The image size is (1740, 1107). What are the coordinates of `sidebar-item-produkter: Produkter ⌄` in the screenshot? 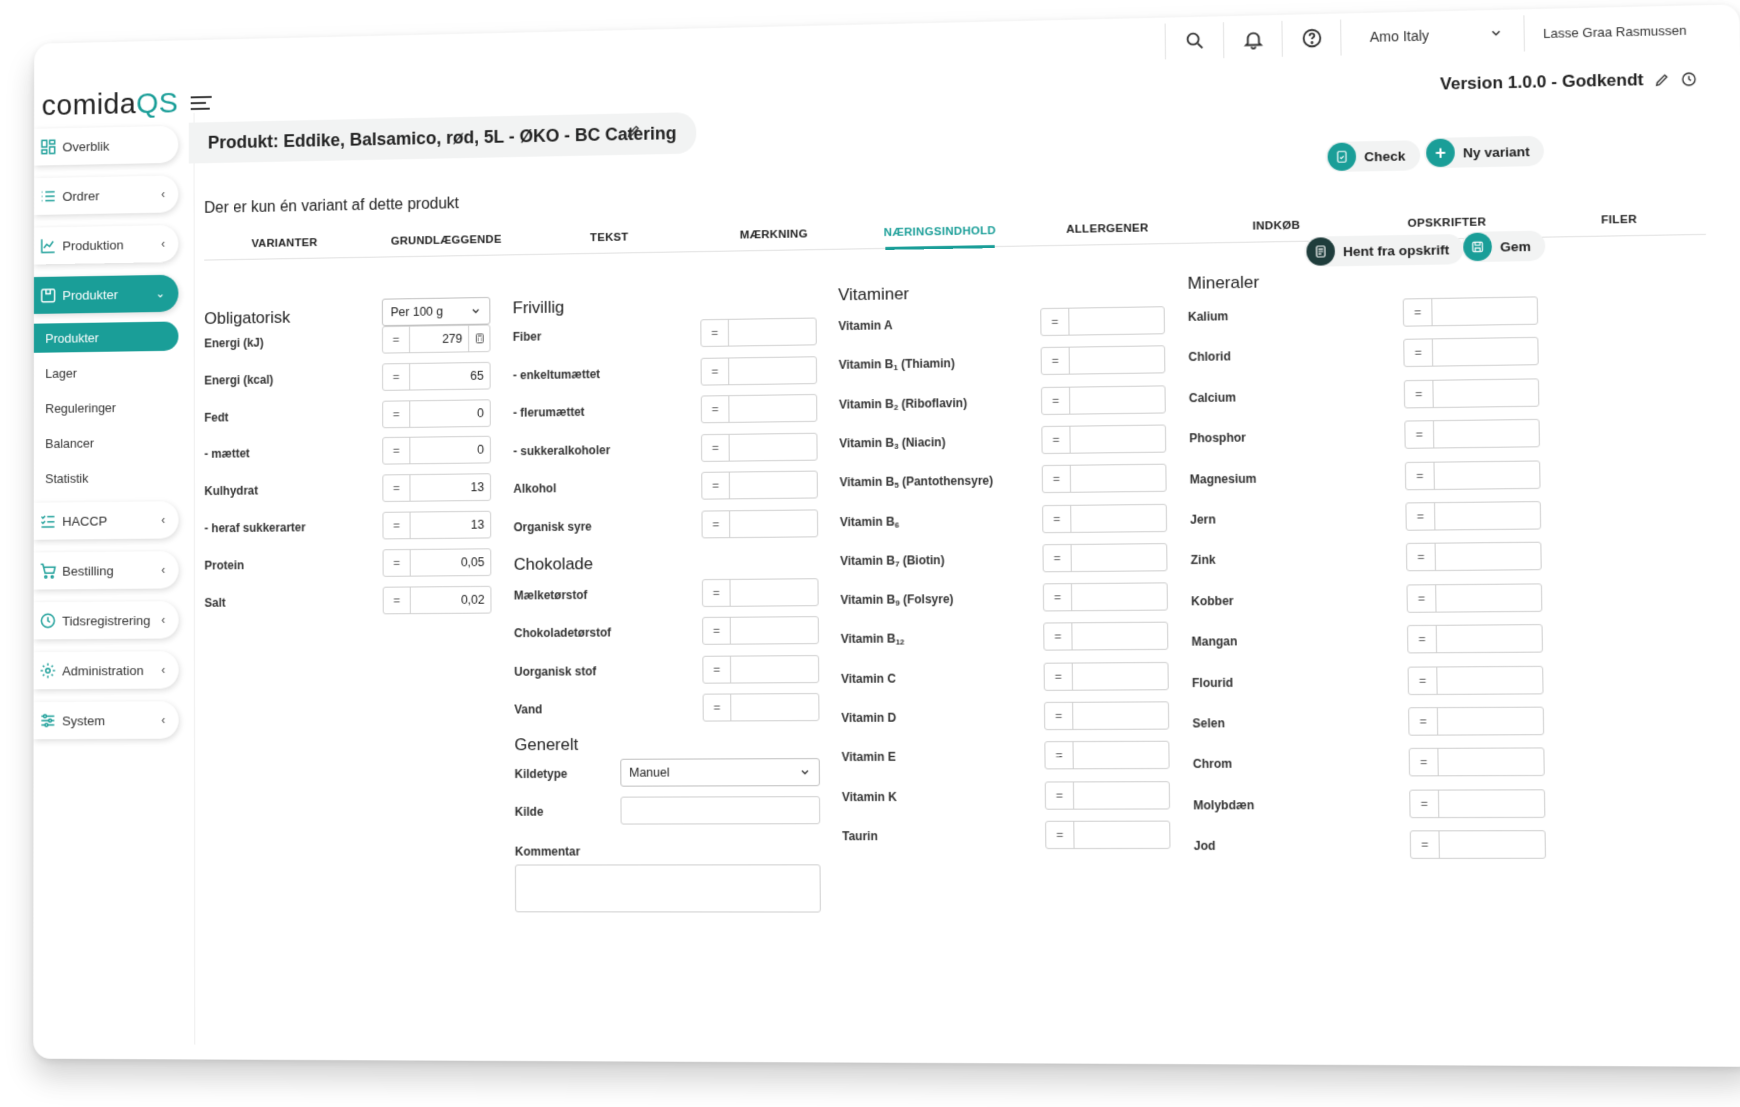 It's located at (106, 294).